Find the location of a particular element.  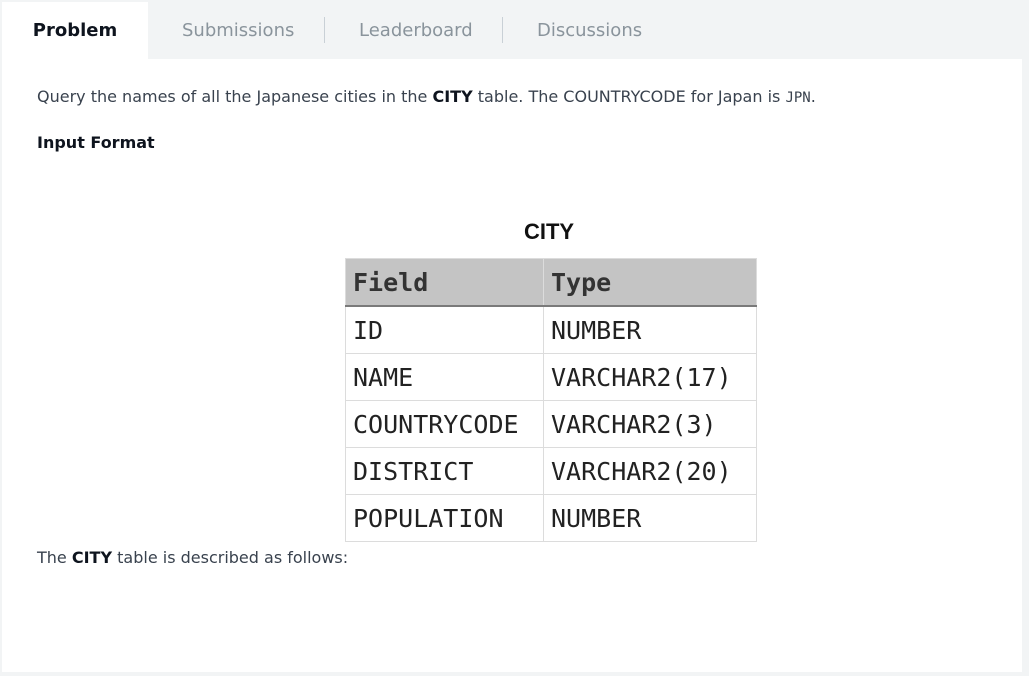

field-name-cell: ID is located at coordinates (444, 329).